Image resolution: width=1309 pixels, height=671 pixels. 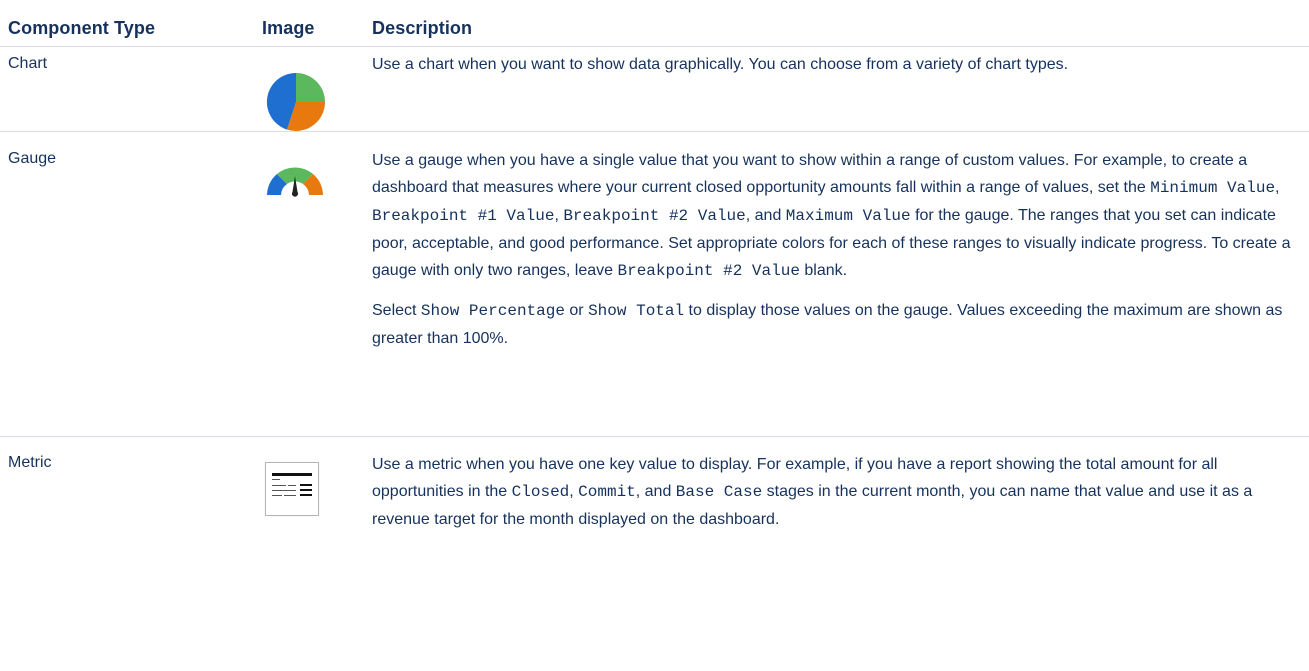 I want to click on gauge-sep-1: ,, so click(x=1277, y=187).